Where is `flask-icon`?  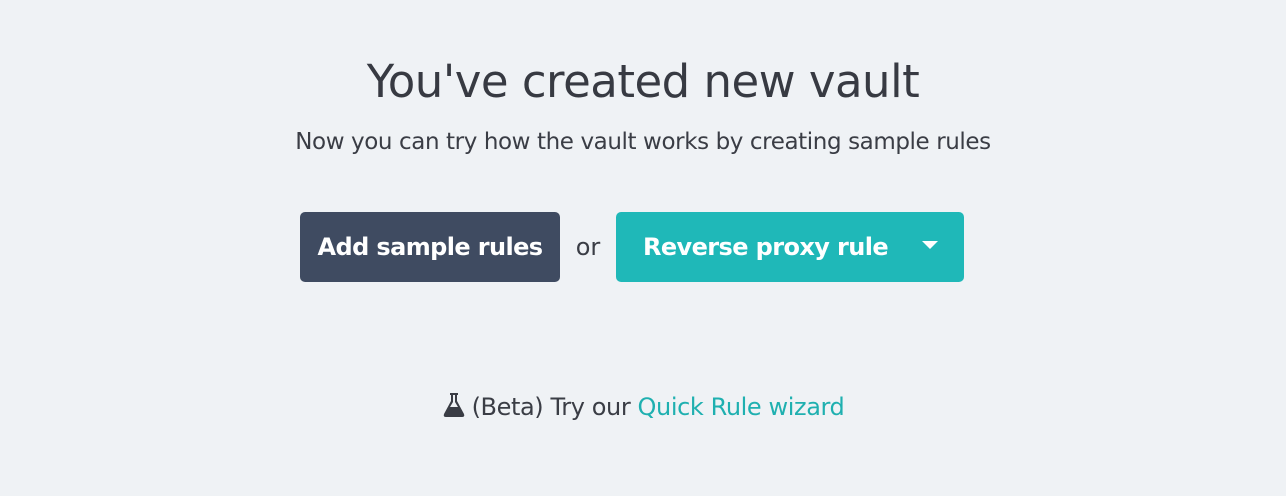 flask-icon is located at coordinates (454, 405).